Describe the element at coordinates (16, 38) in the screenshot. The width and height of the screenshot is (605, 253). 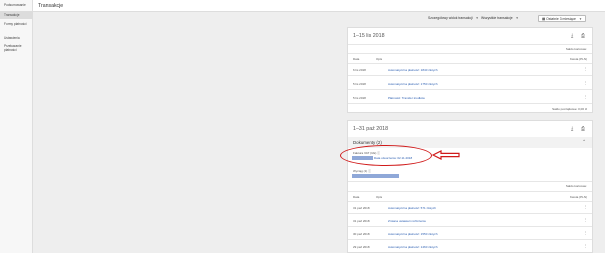
I see `sidebar-item-settings: Ustawienia` at that location.